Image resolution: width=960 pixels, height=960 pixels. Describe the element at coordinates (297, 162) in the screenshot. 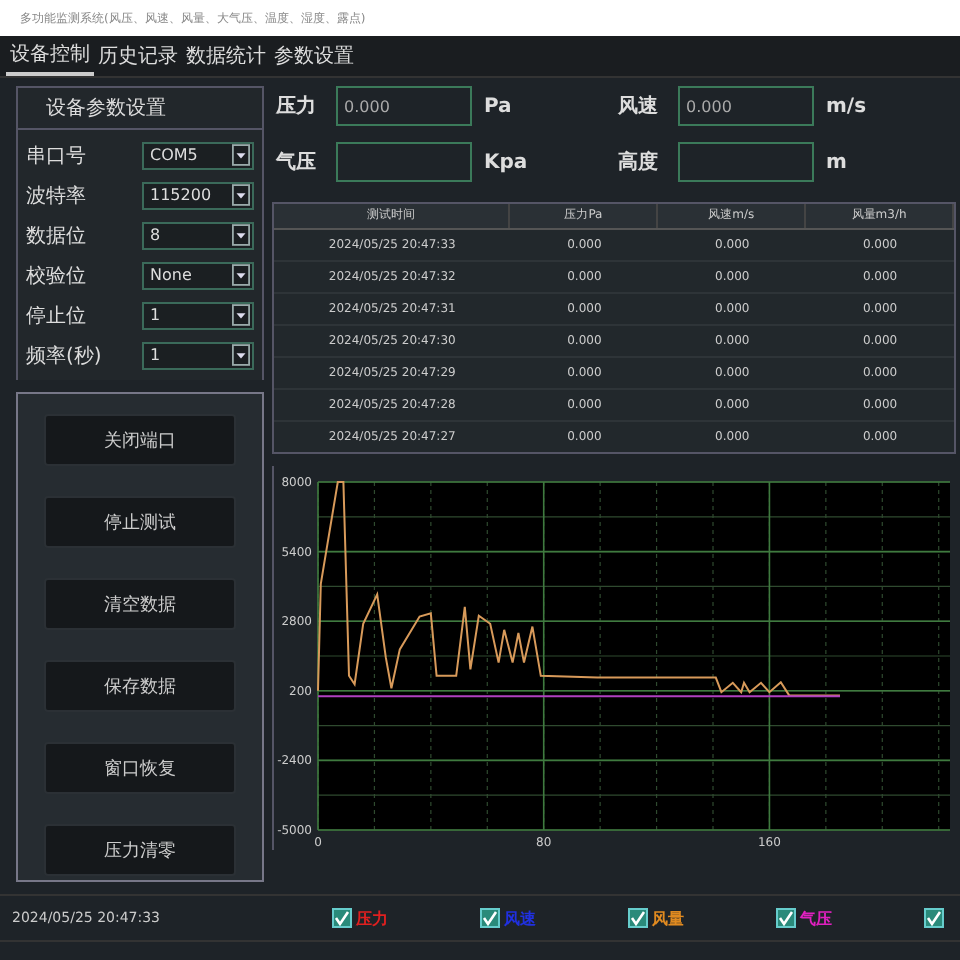

I see `field-label: 气压` at that location.